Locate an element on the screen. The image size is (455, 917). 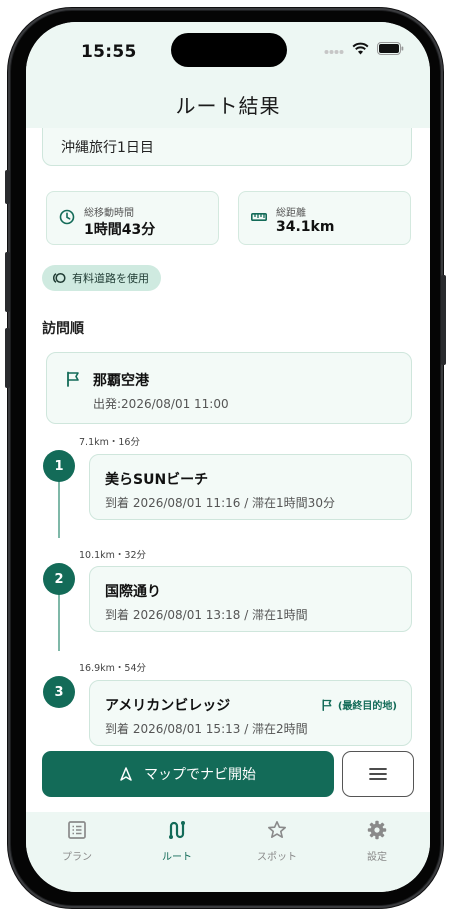
toll-road-label: 有料道路を使用 is located at coordinates (110, 278).